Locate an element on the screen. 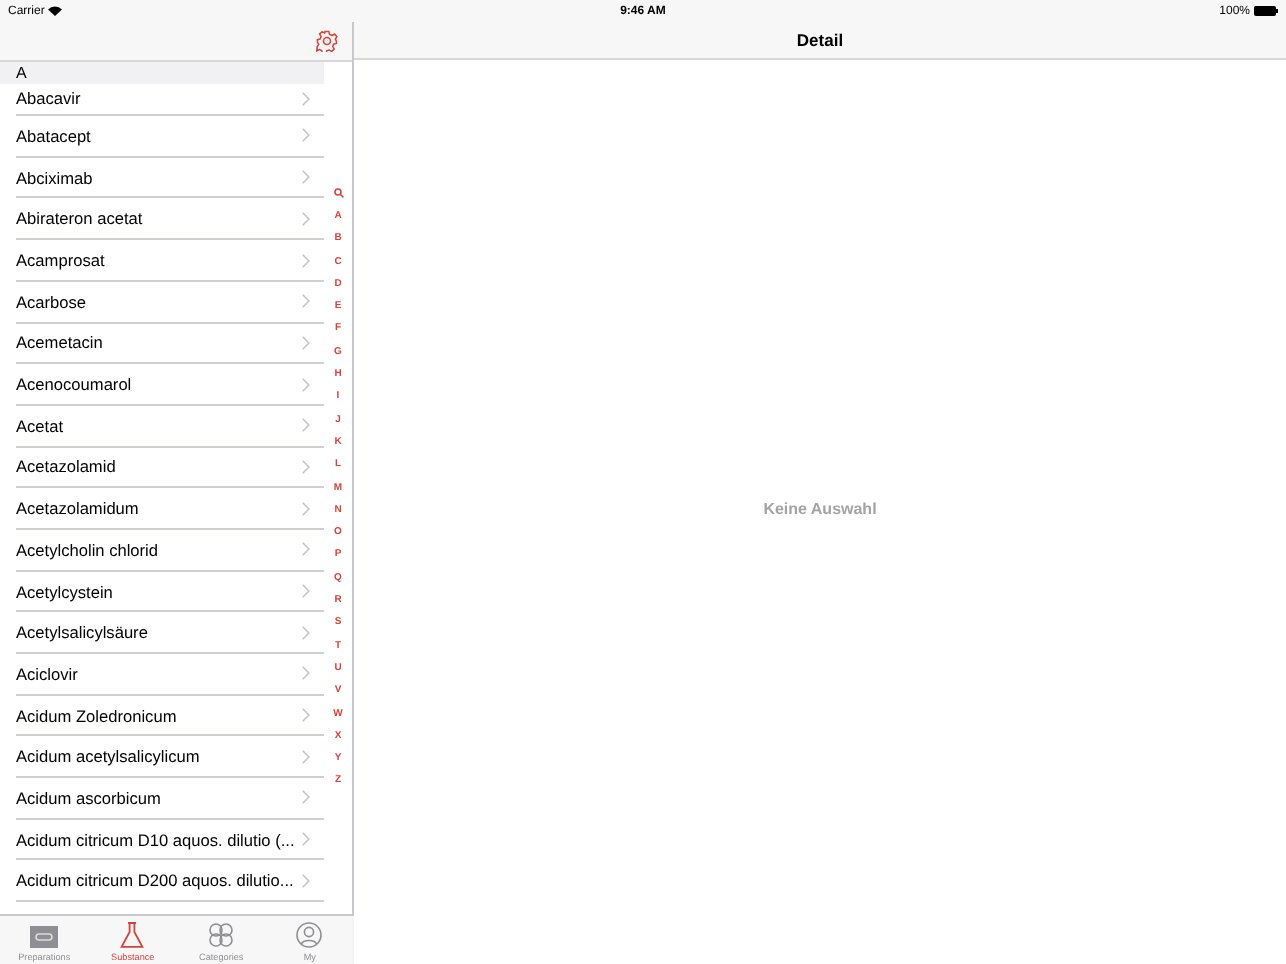  substance-row: Abatacept is located at coordinates (162, 136).